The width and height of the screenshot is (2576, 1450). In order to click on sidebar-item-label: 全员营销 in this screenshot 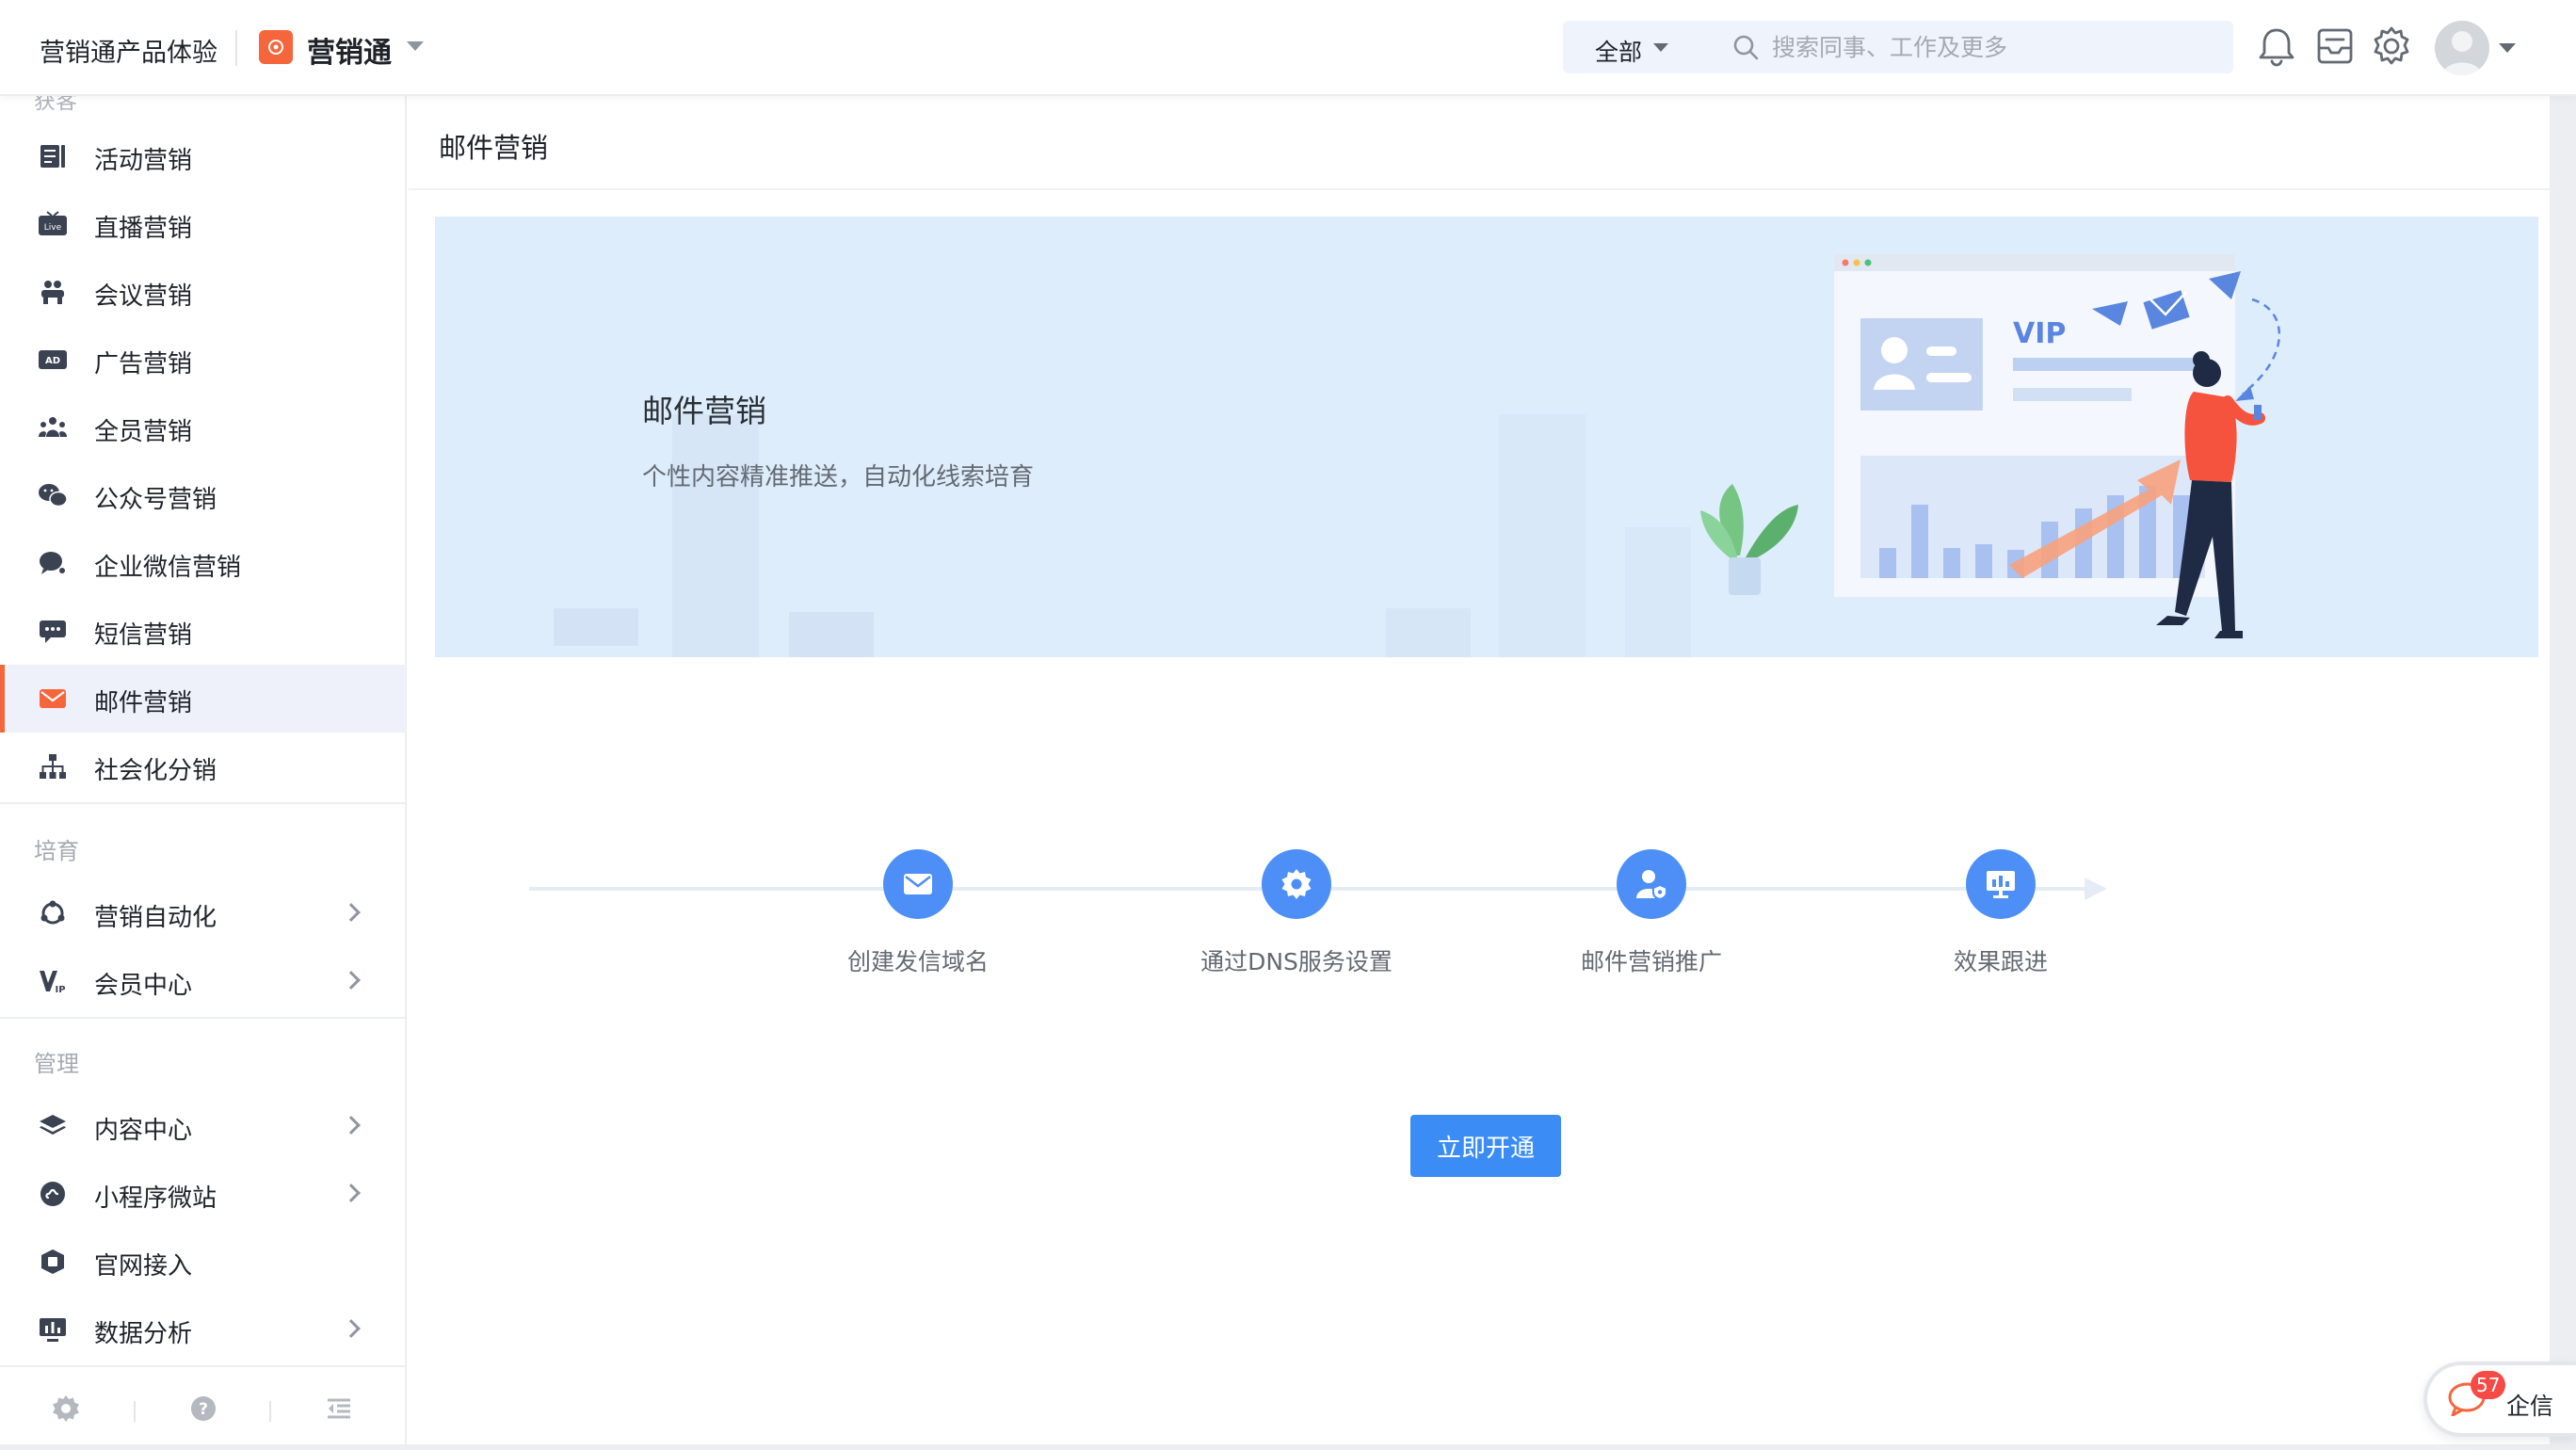, I will do `click(143, 432)`.